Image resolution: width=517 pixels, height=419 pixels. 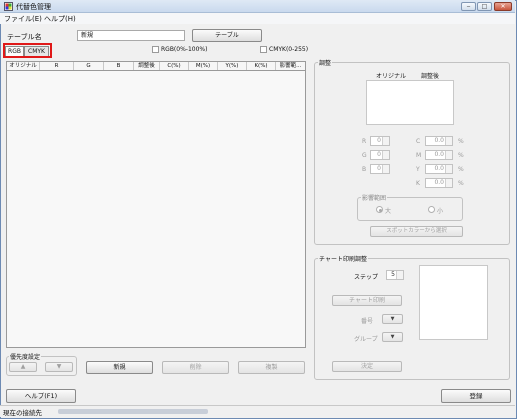 I want to click on window-title: 代替色管理, so click(x=33, y=7).